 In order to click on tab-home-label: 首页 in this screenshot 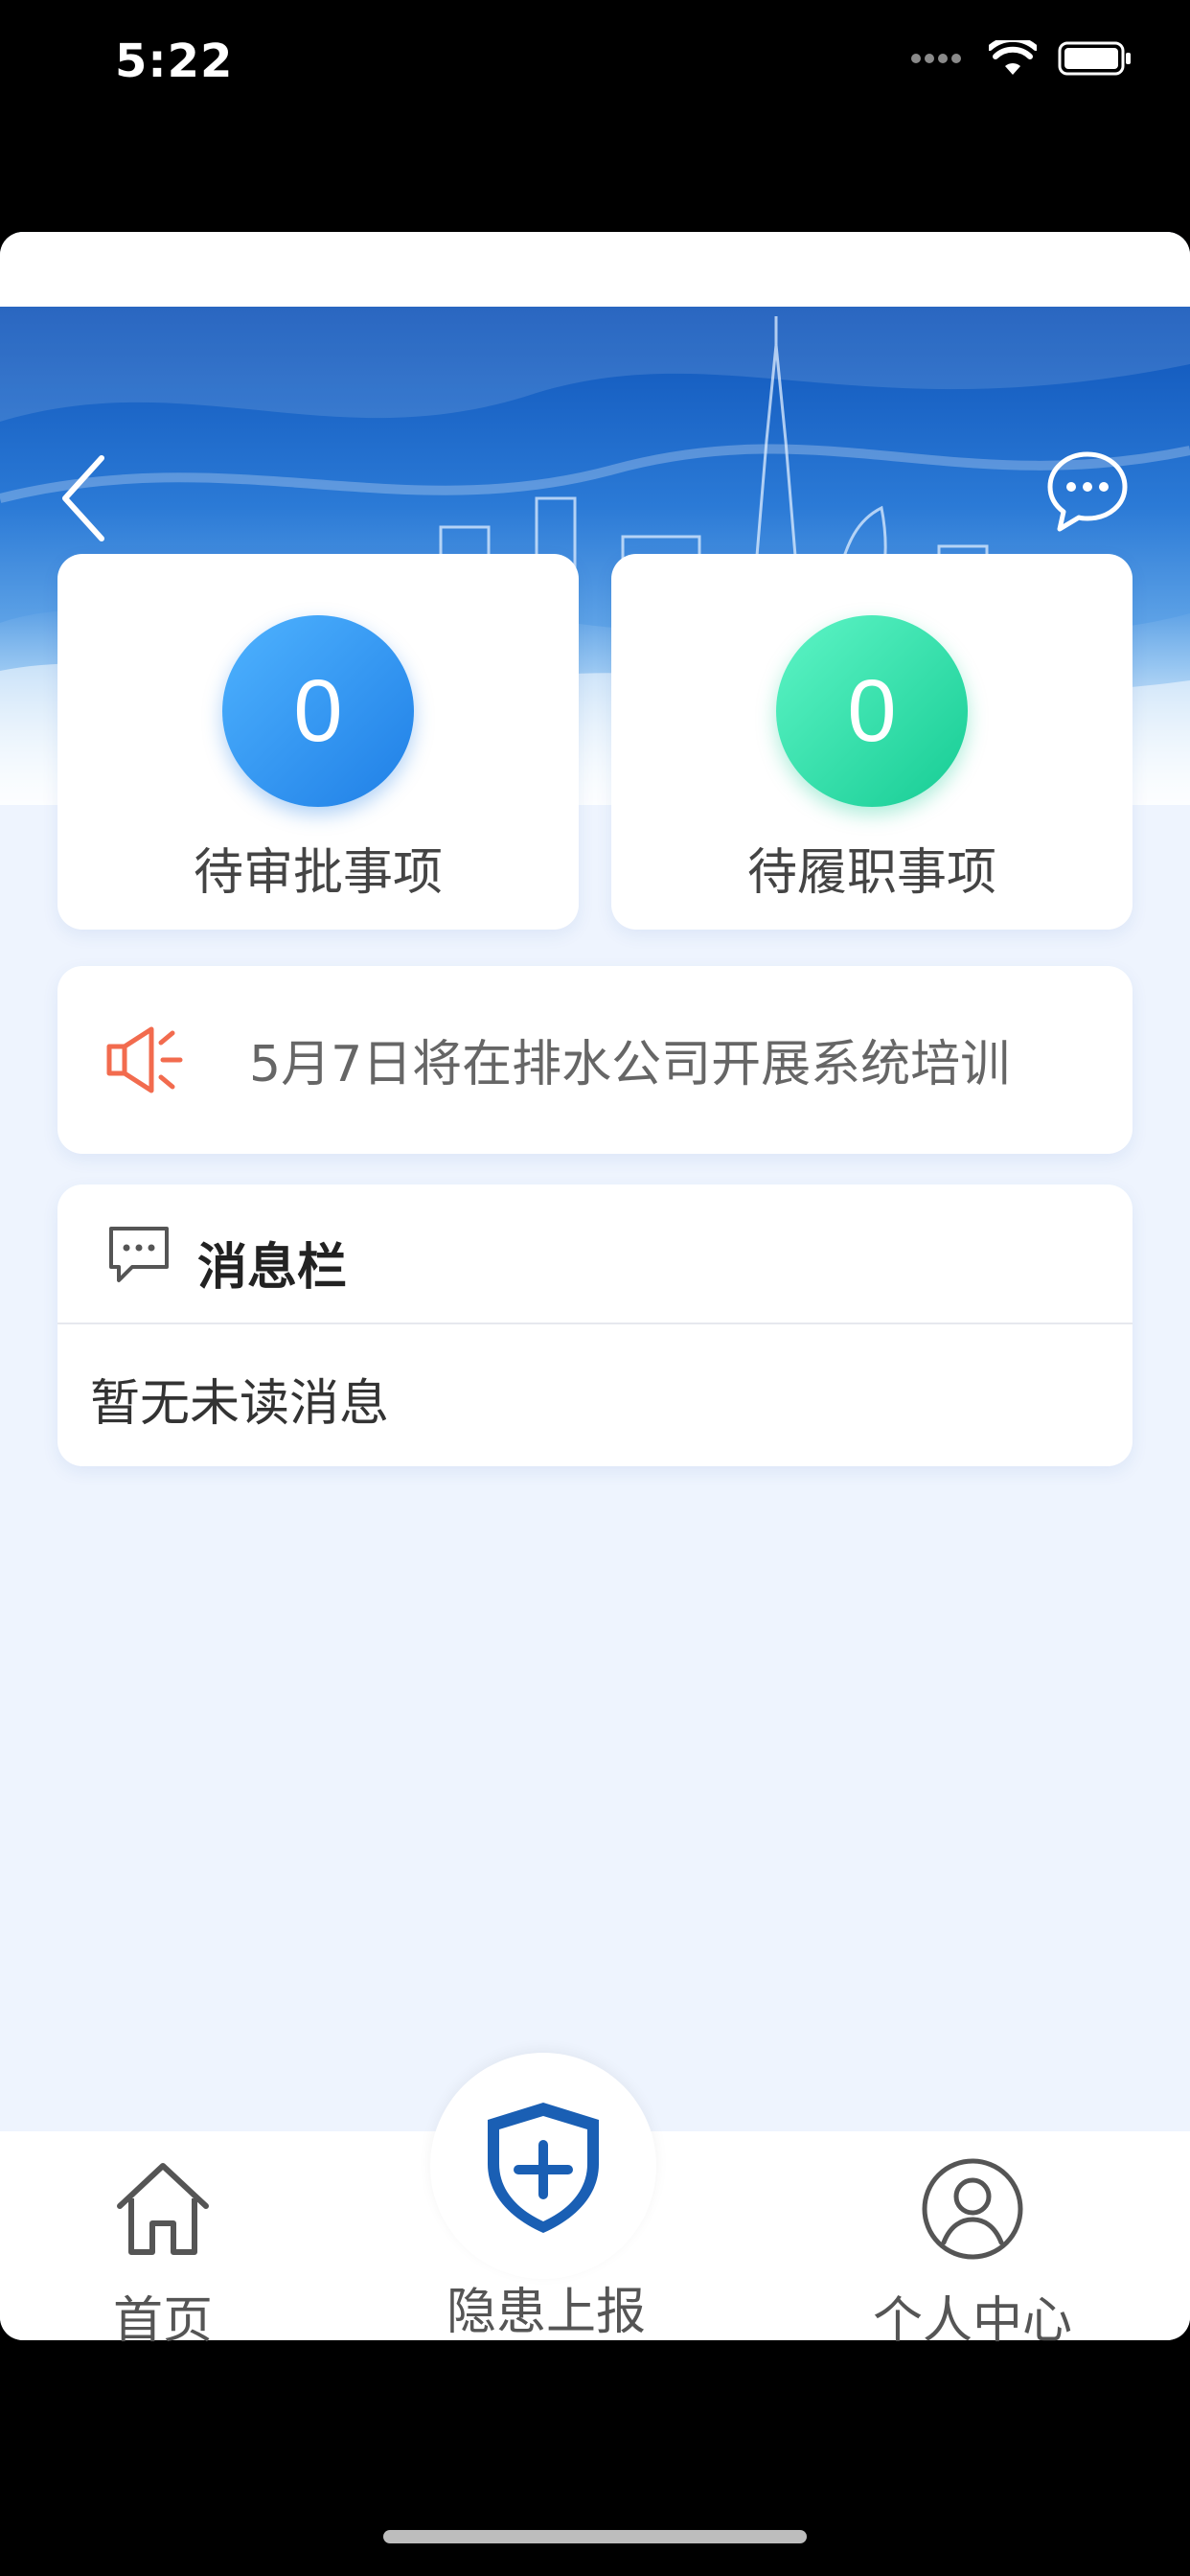, I will do `click(163, 2321)`.